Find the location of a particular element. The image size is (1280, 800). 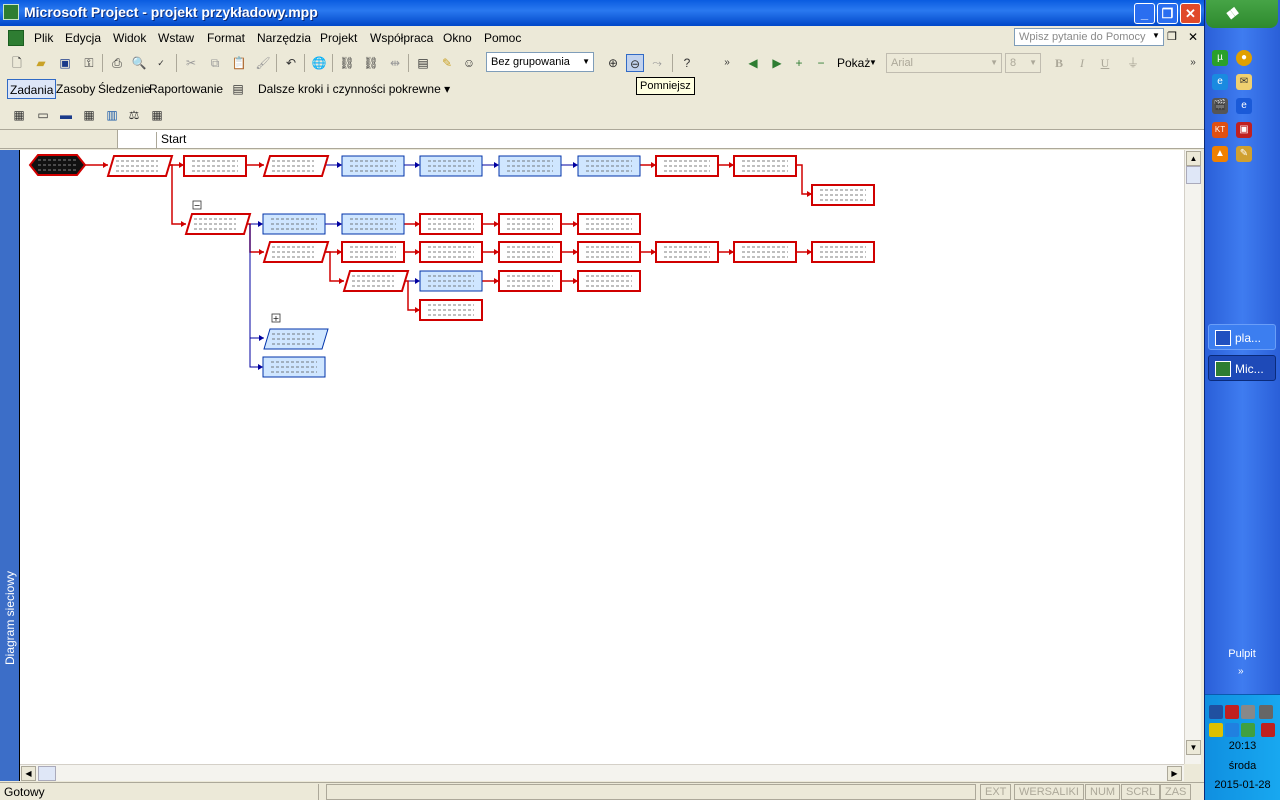

zoom-out-icon: ⊖ is located at coordinates (635, 63).